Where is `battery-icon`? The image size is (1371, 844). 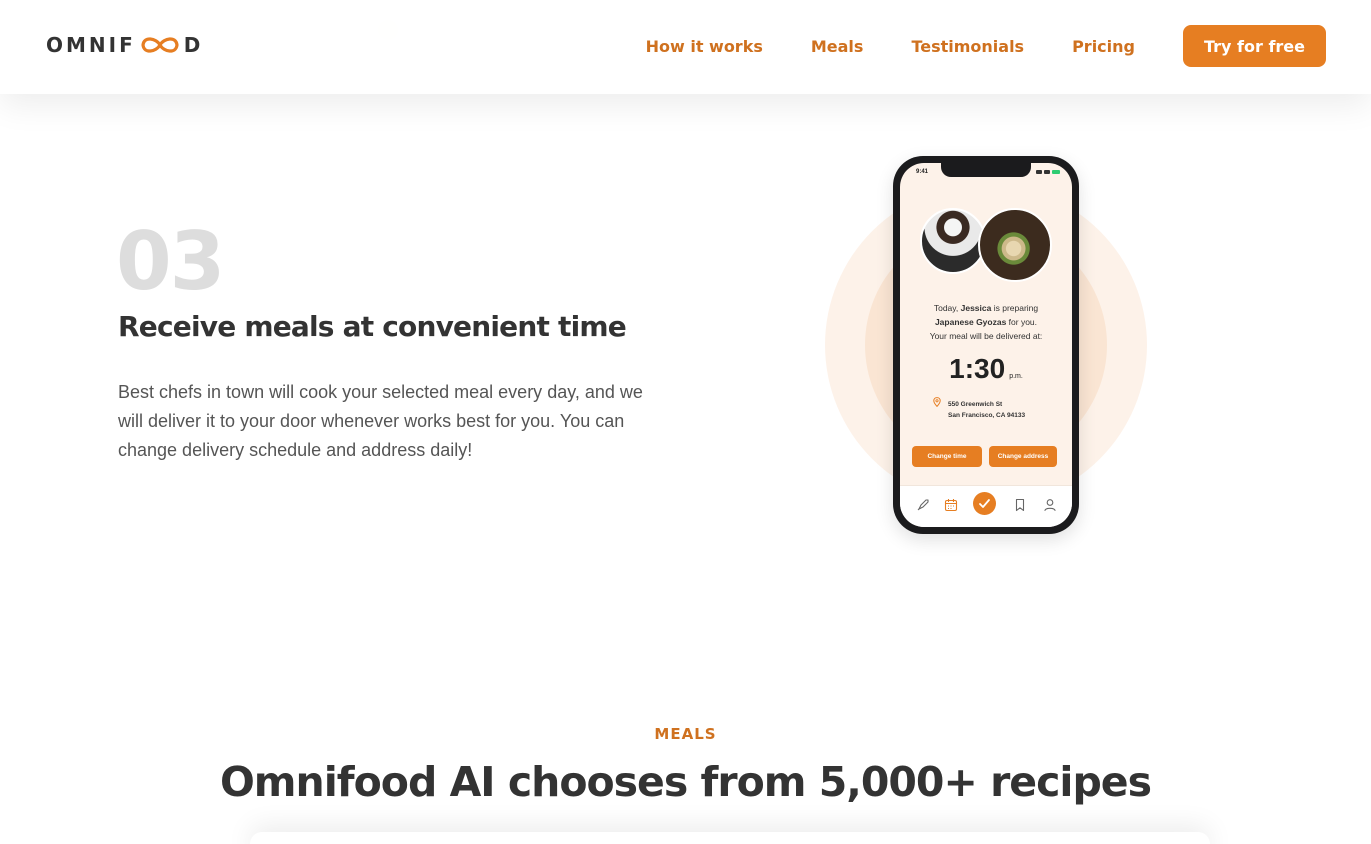 battery-icon is located at coordinates (1056, 172).